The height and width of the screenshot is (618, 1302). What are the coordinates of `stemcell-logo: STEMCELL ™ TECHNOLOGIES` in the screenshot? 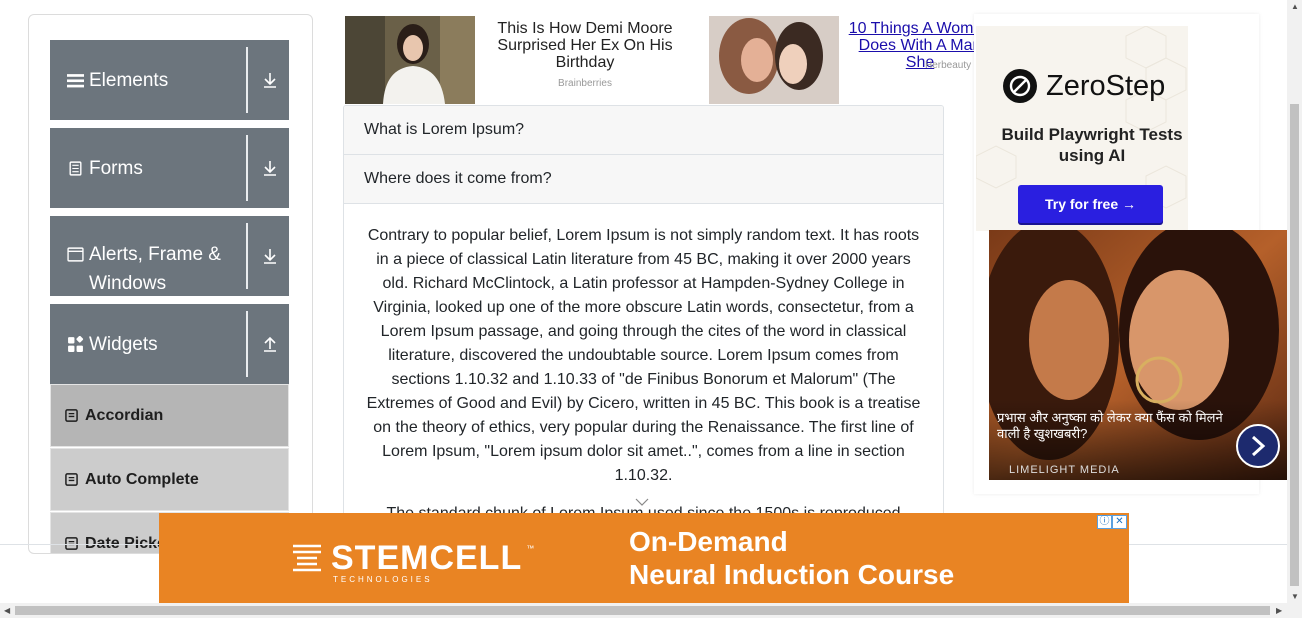 It's located at (433, 561).